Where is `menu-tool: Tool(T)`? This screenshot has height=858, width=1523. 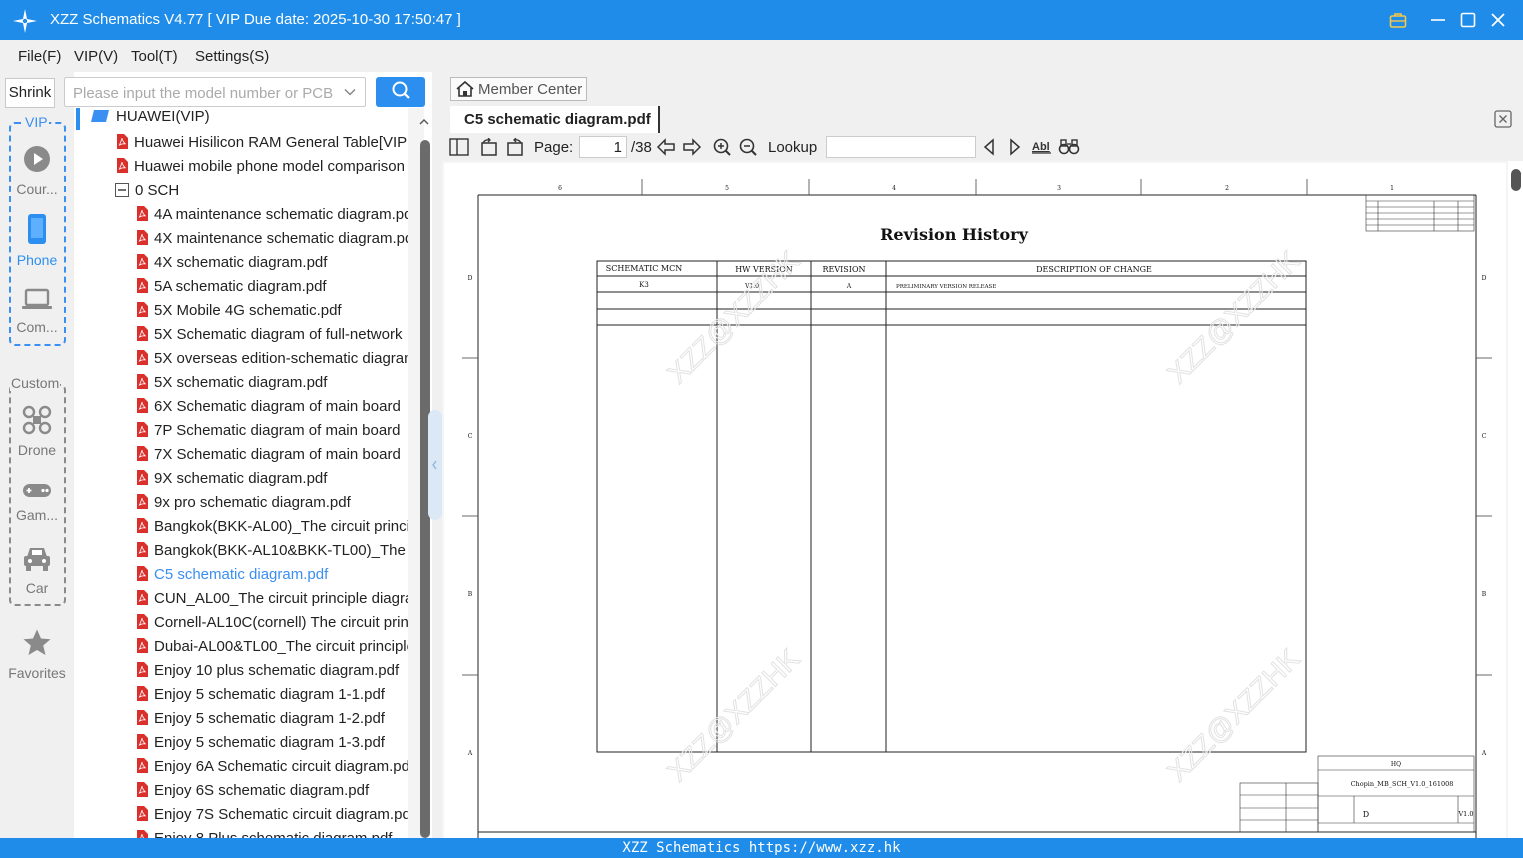 menu-tool: Tool(T) is located at coordinates (154, 56).